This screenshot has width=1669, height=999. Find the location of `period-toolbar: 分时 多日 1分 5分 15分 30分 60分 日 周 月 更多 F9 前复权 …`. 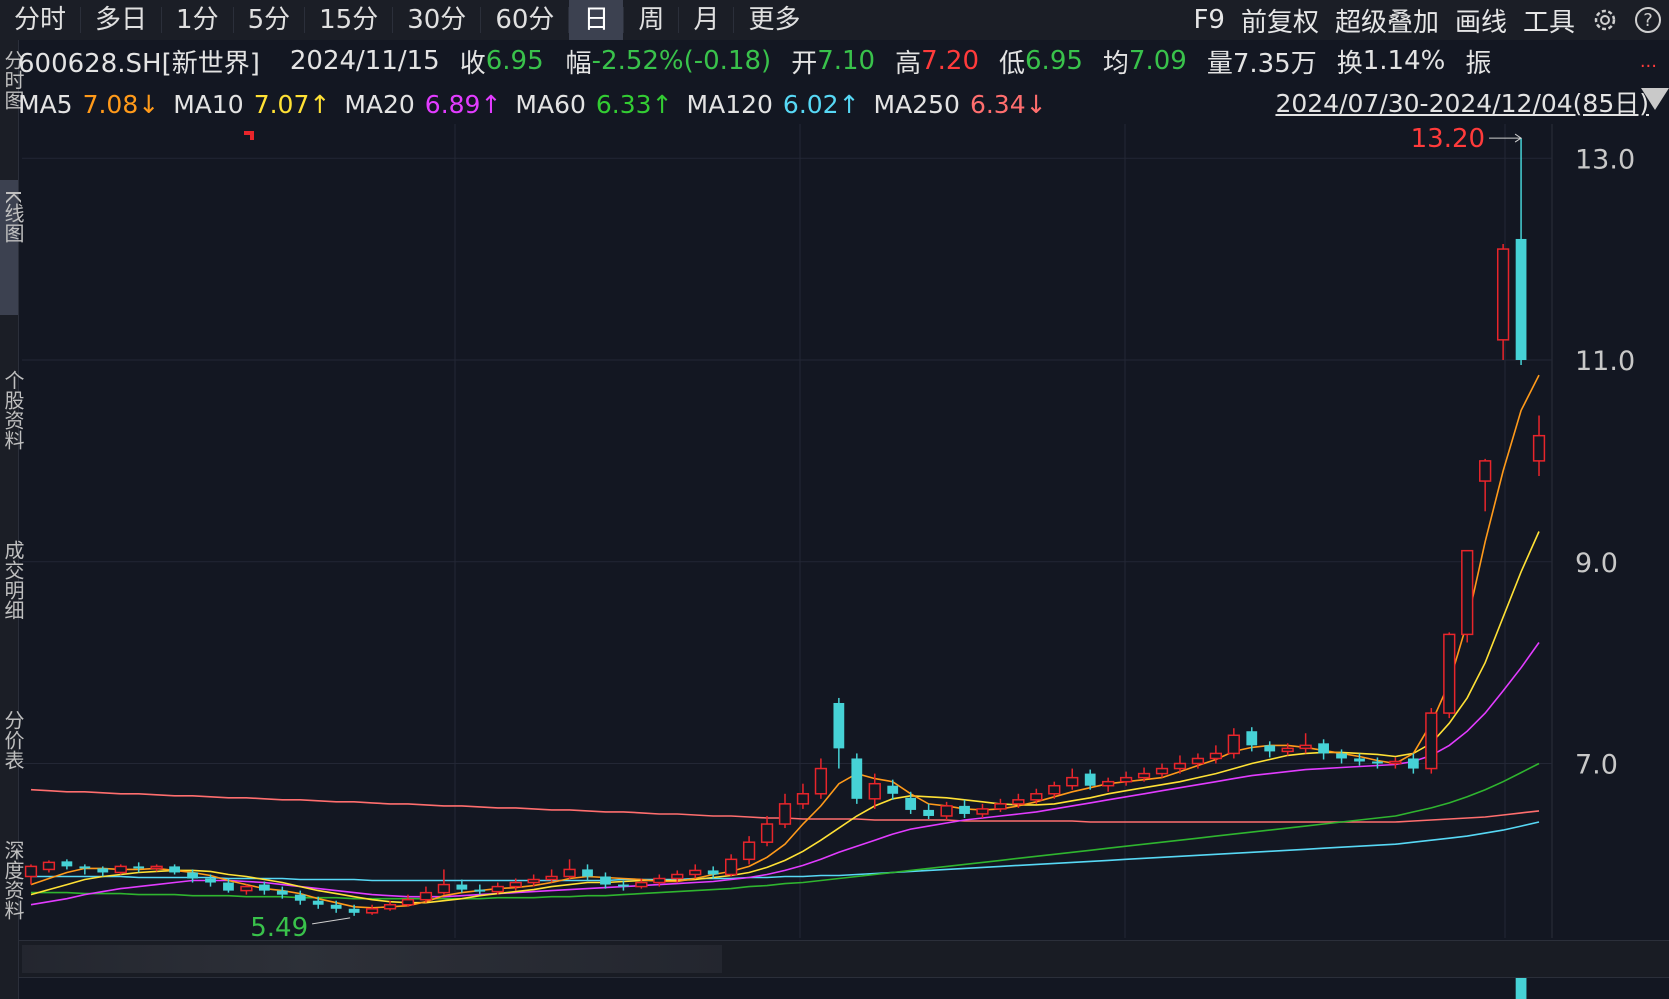

period-toolbar: 分时 多日 1分 5分 15分 30分 60分 日 周 月 更多 F9 前复权 … is located at coordinates (834, 20).